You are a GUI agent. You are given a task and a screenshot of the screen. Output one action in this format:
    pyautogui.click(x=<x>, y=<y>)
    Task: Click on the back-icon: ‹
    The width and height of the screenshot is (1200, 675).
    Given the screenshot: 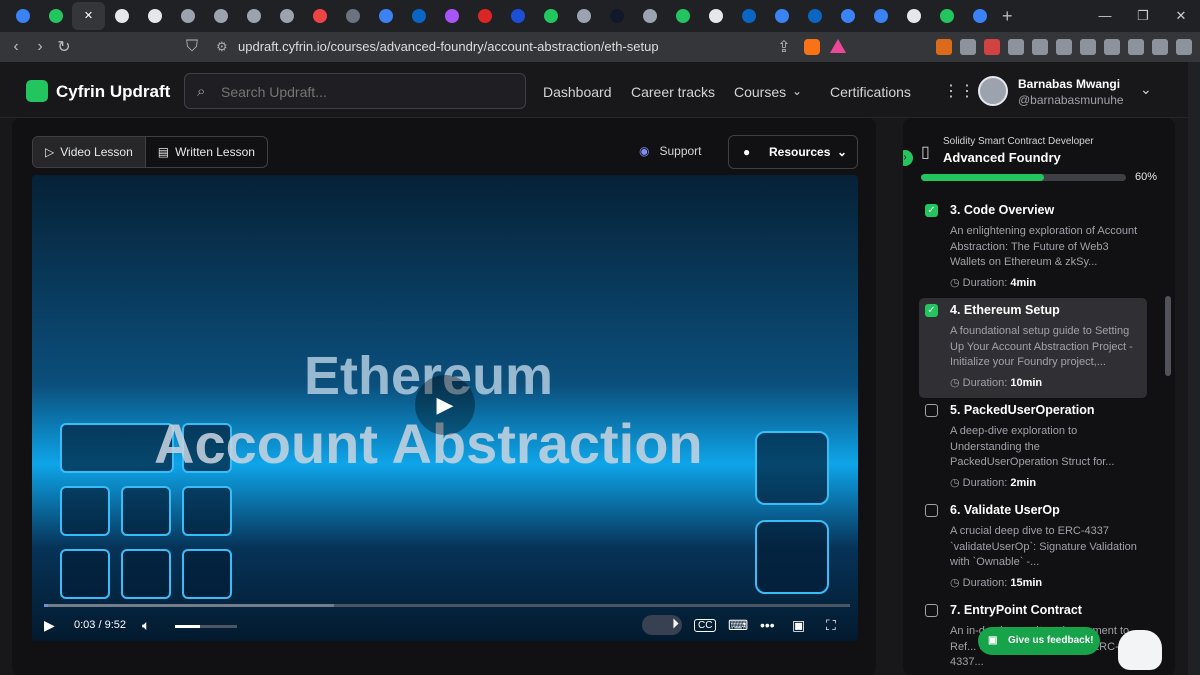 What is the action you would take?
    pyautogui.click(x=16, y=47)
    